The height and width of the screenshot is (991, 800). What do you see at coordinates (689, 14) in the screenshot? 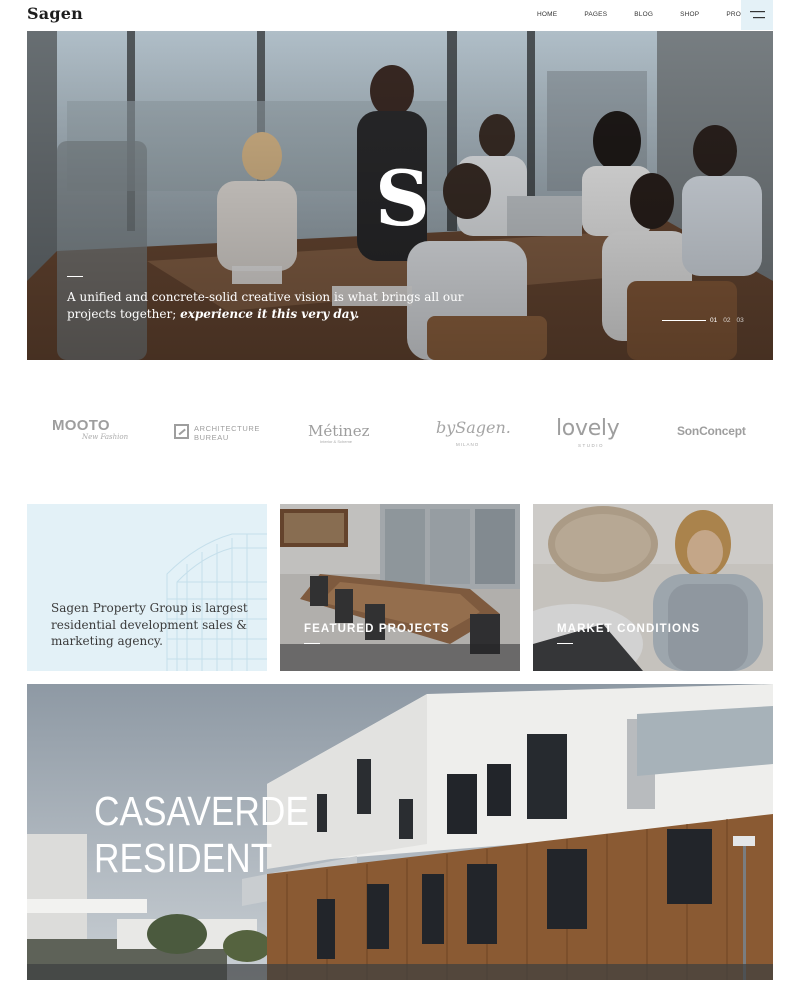
I see `nav-shop: SHOP` at bounding box center [689, 14].